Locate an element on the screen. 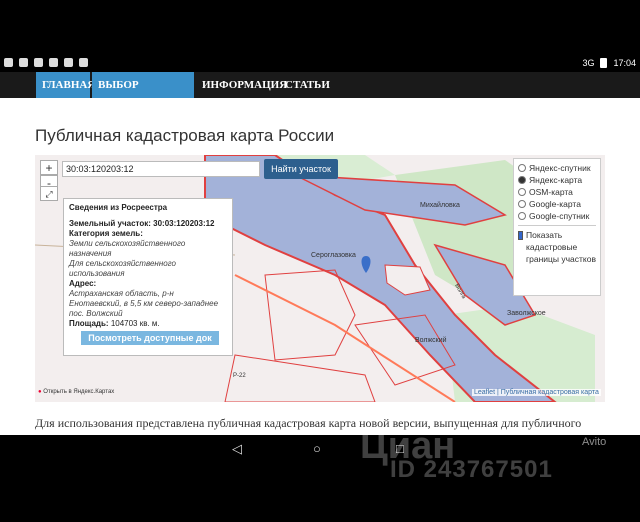  category-label: Категория земель: is located at coordinates (106, 233).